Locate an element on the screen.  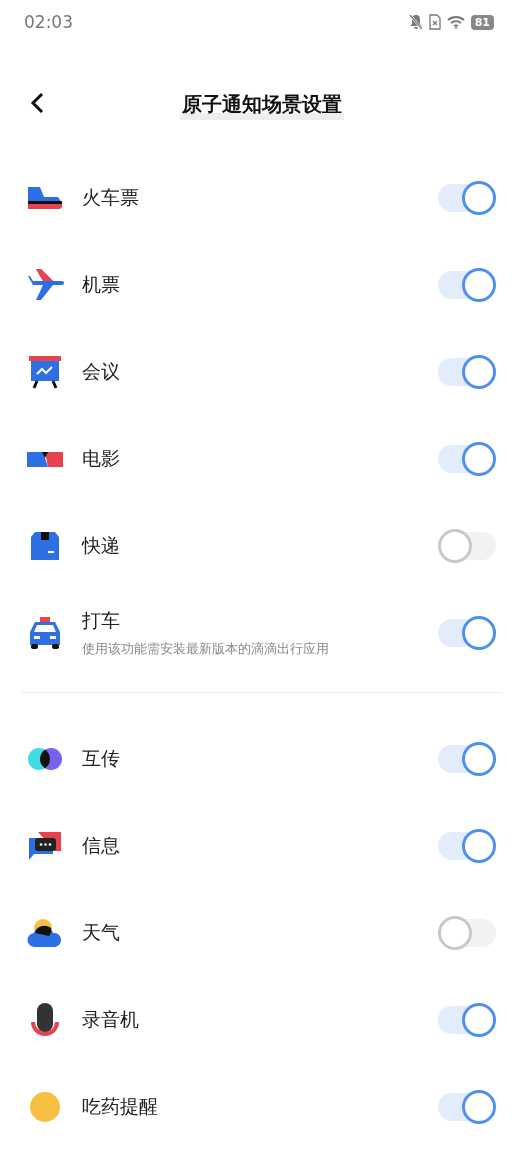
setting-label: 互传 is located at coordinates (101, 758).